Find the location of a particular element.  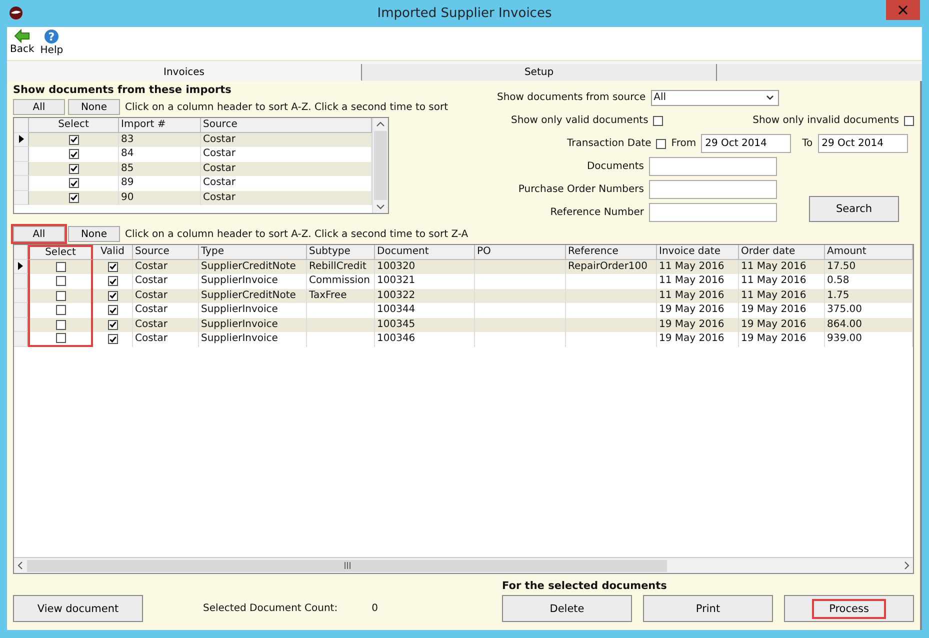

column-header: Order date is located at coordinates (782, 252).